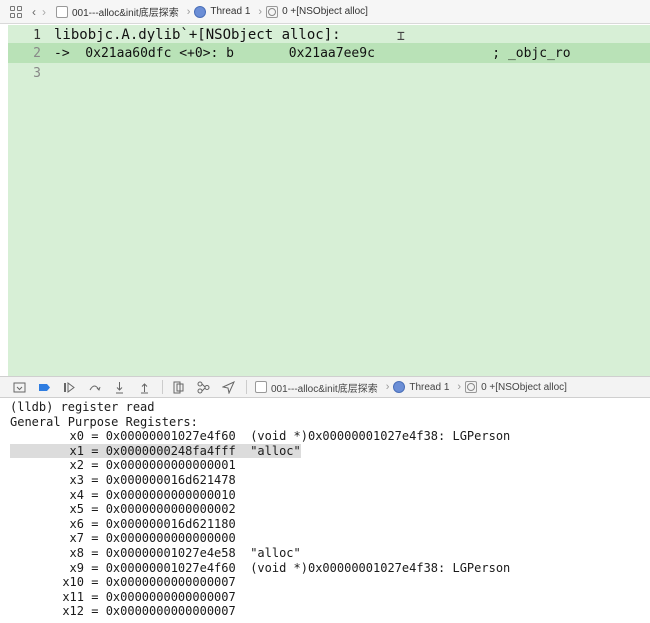  Describe the element at coordinates (94, 387) in the screenshot. I see `step-over-icon` at that location.